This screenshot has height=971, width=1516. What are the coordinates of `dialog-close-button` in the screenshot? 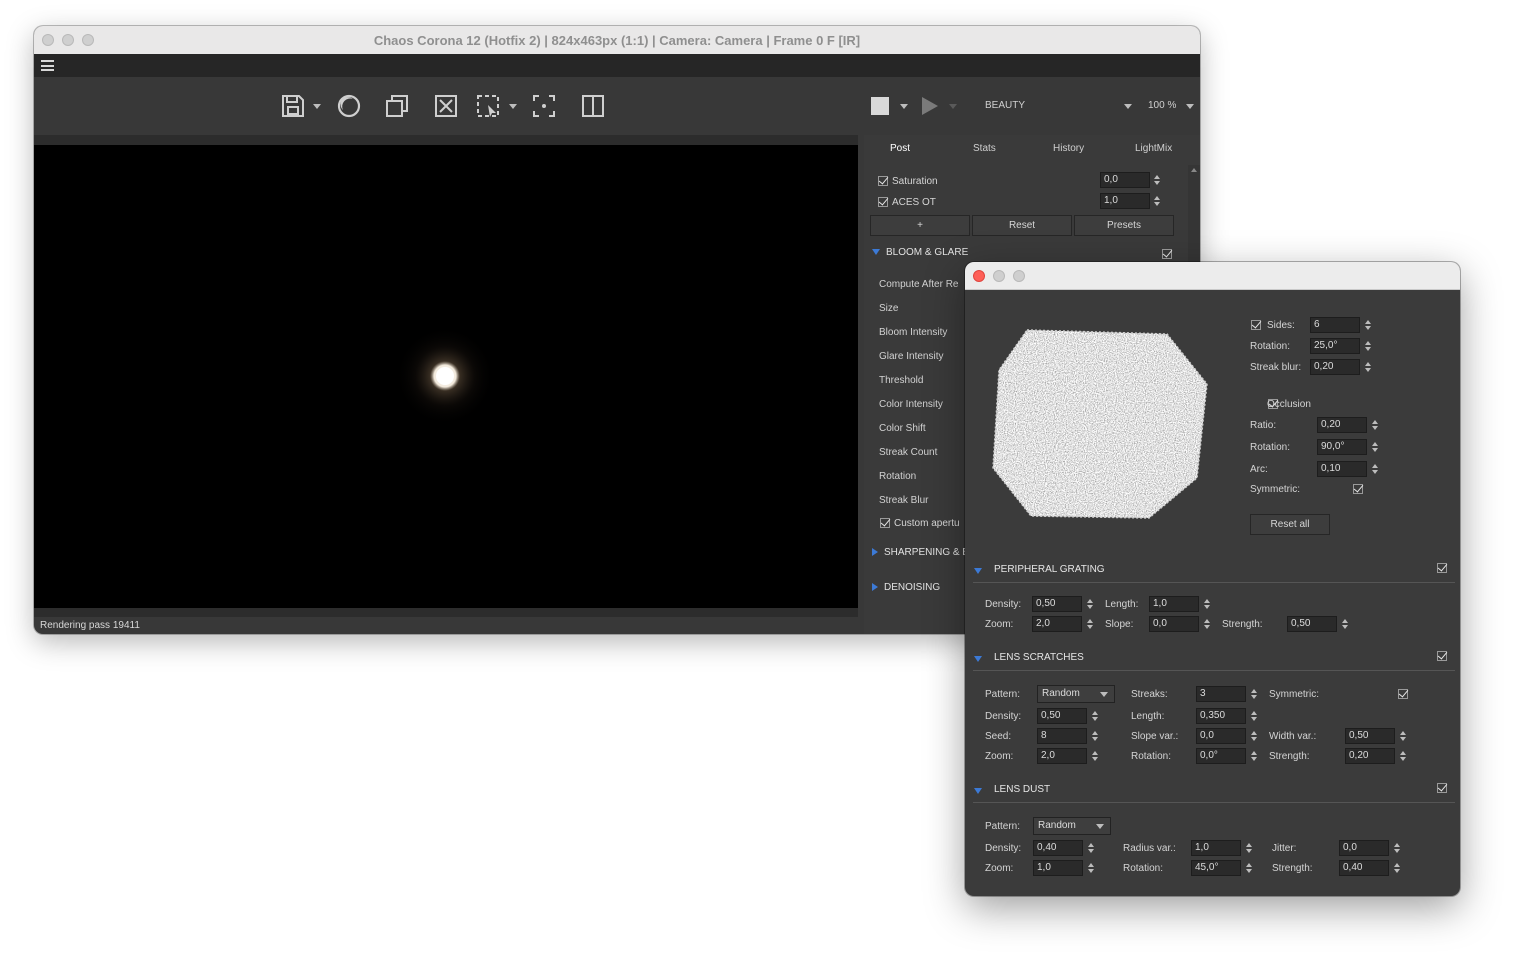 It's located at (979, 276).